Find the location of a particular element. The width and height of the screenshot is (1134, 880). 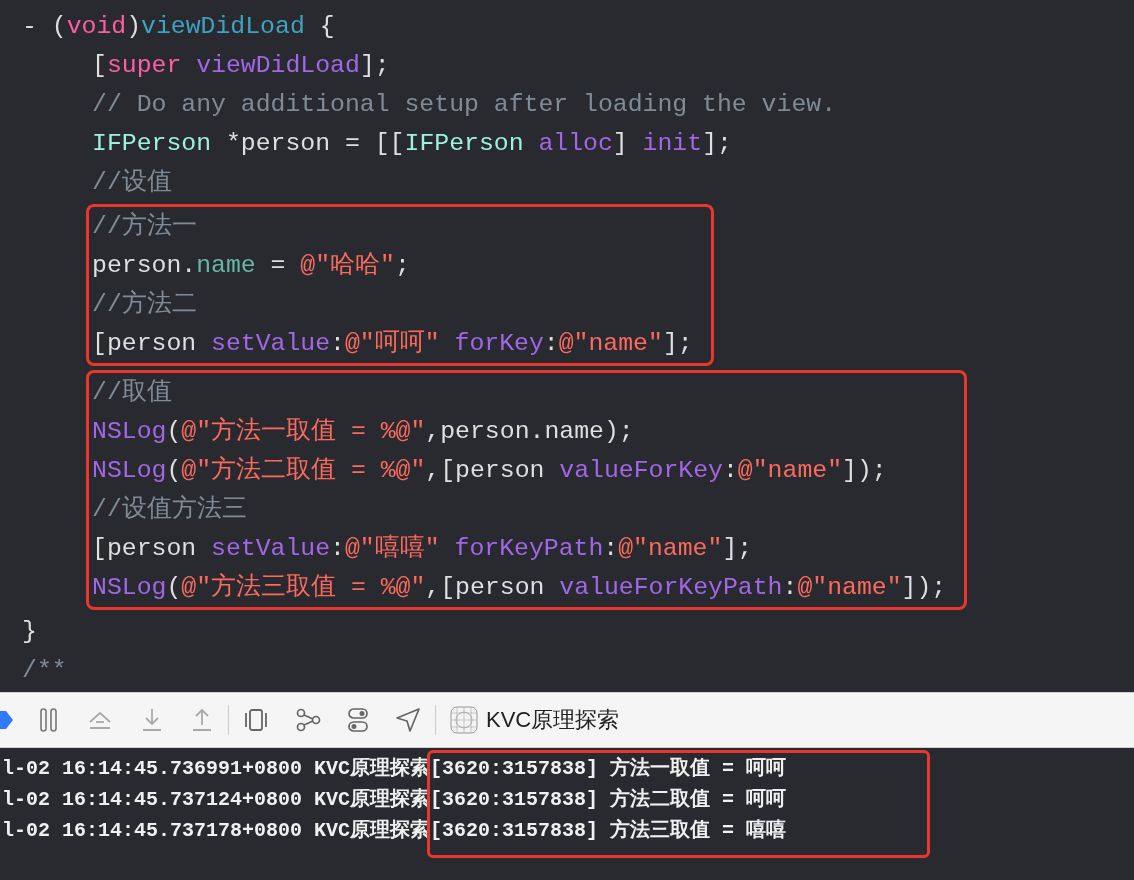

code-line: [super viewDidLoad]; is located at coordinates (241, 65).